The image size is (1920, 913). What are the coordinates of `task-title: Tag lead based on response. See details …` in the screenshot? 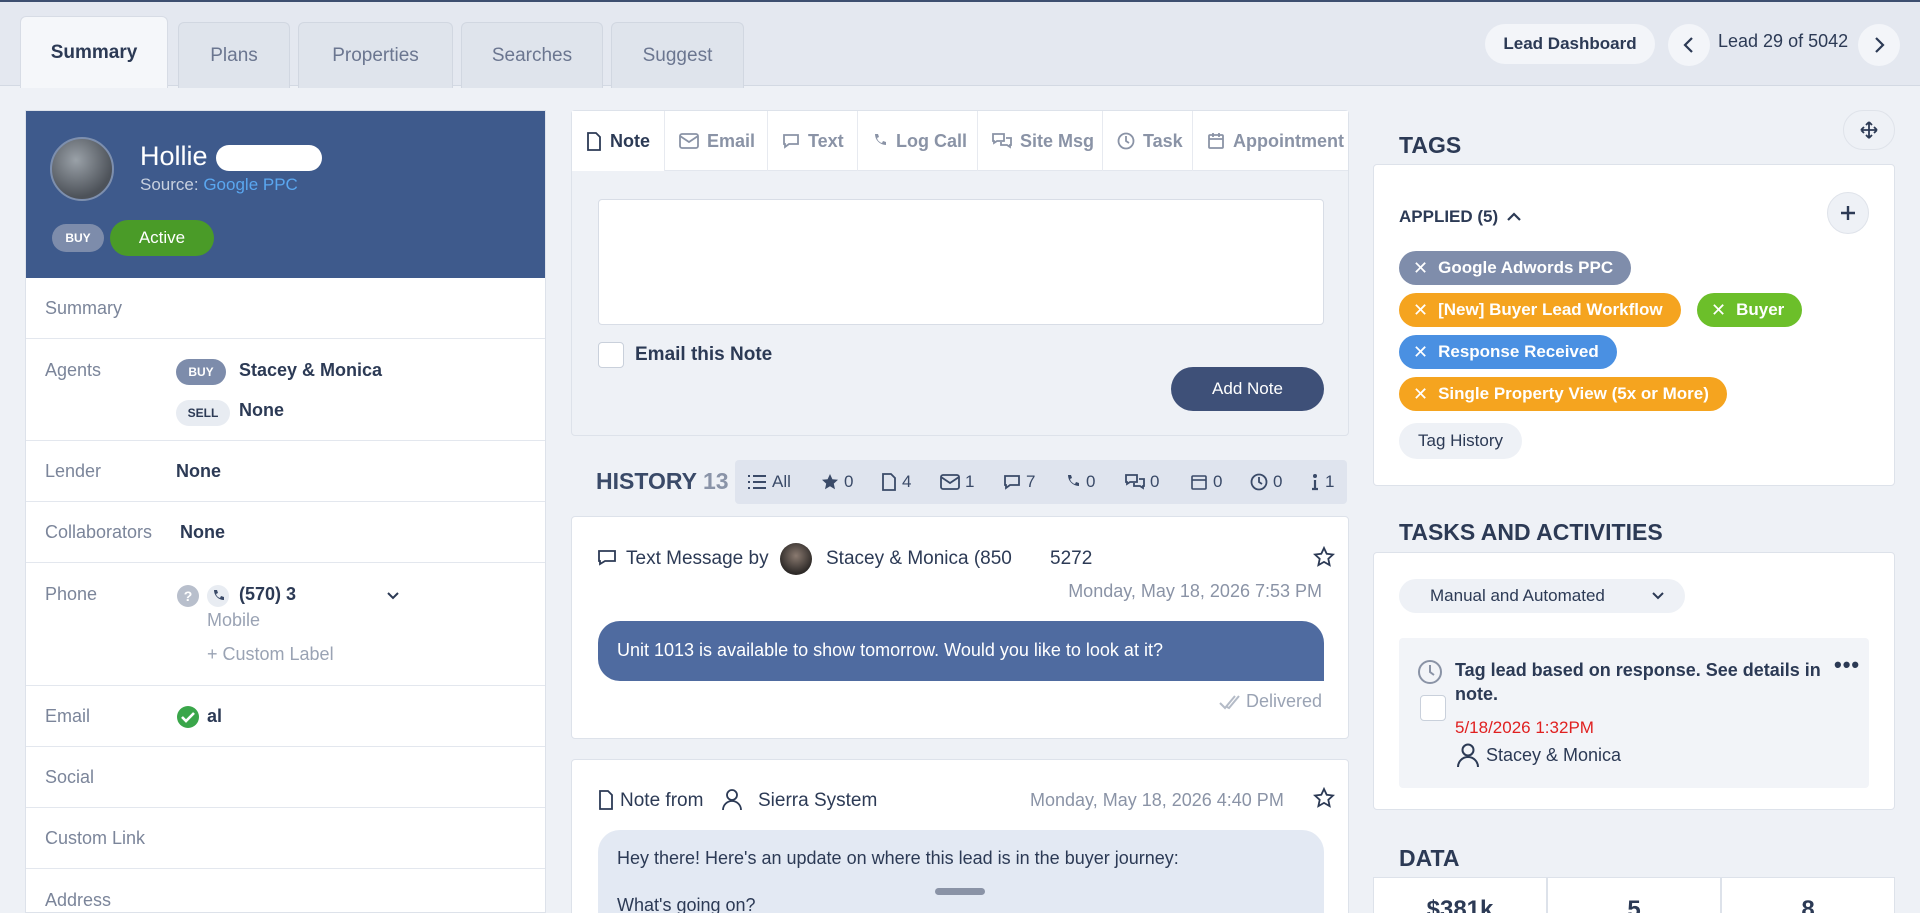 It's located at (1640, 682).